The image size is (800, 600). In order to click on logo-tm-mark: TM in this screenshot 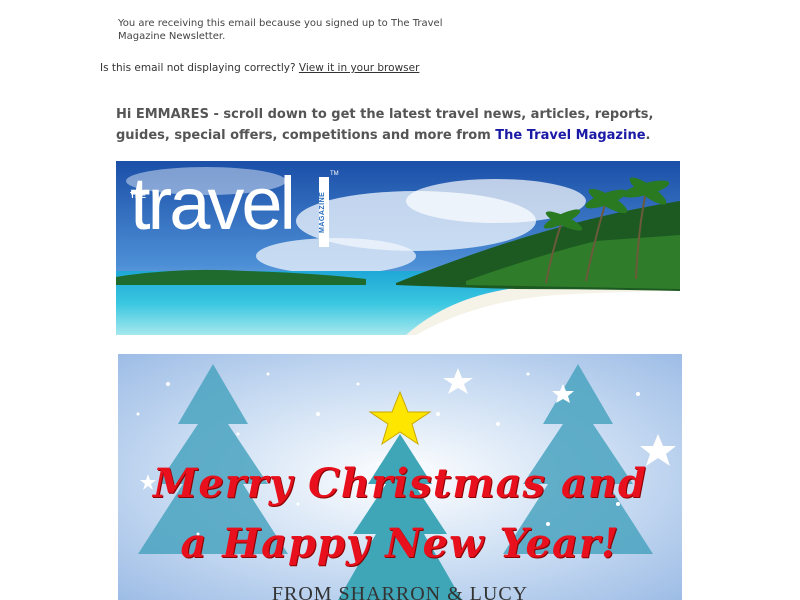, I will do `click(334, 174)`.